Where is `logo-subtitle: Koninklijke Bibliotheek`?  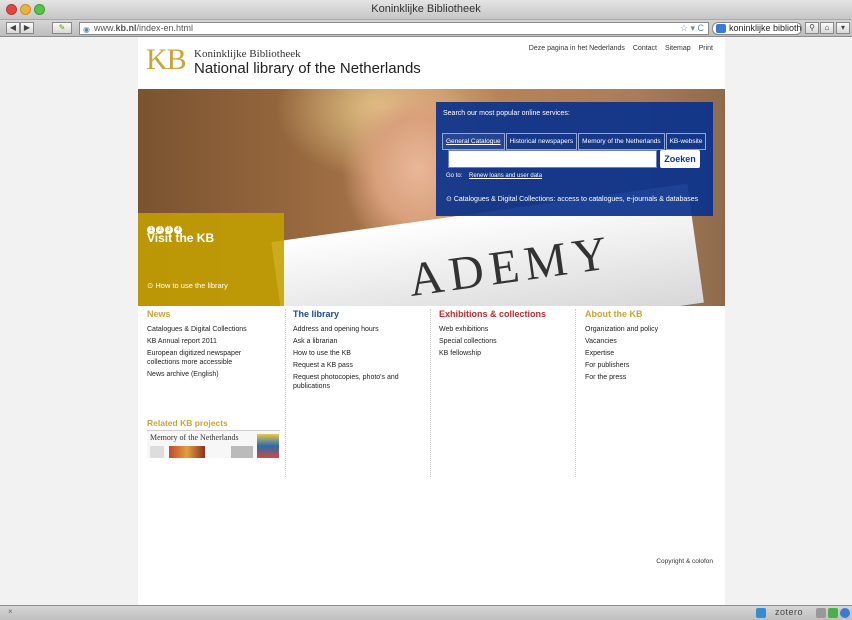
logo-subtitle: Koninklijke Bibliotheek is located at coordinates (247, 54).